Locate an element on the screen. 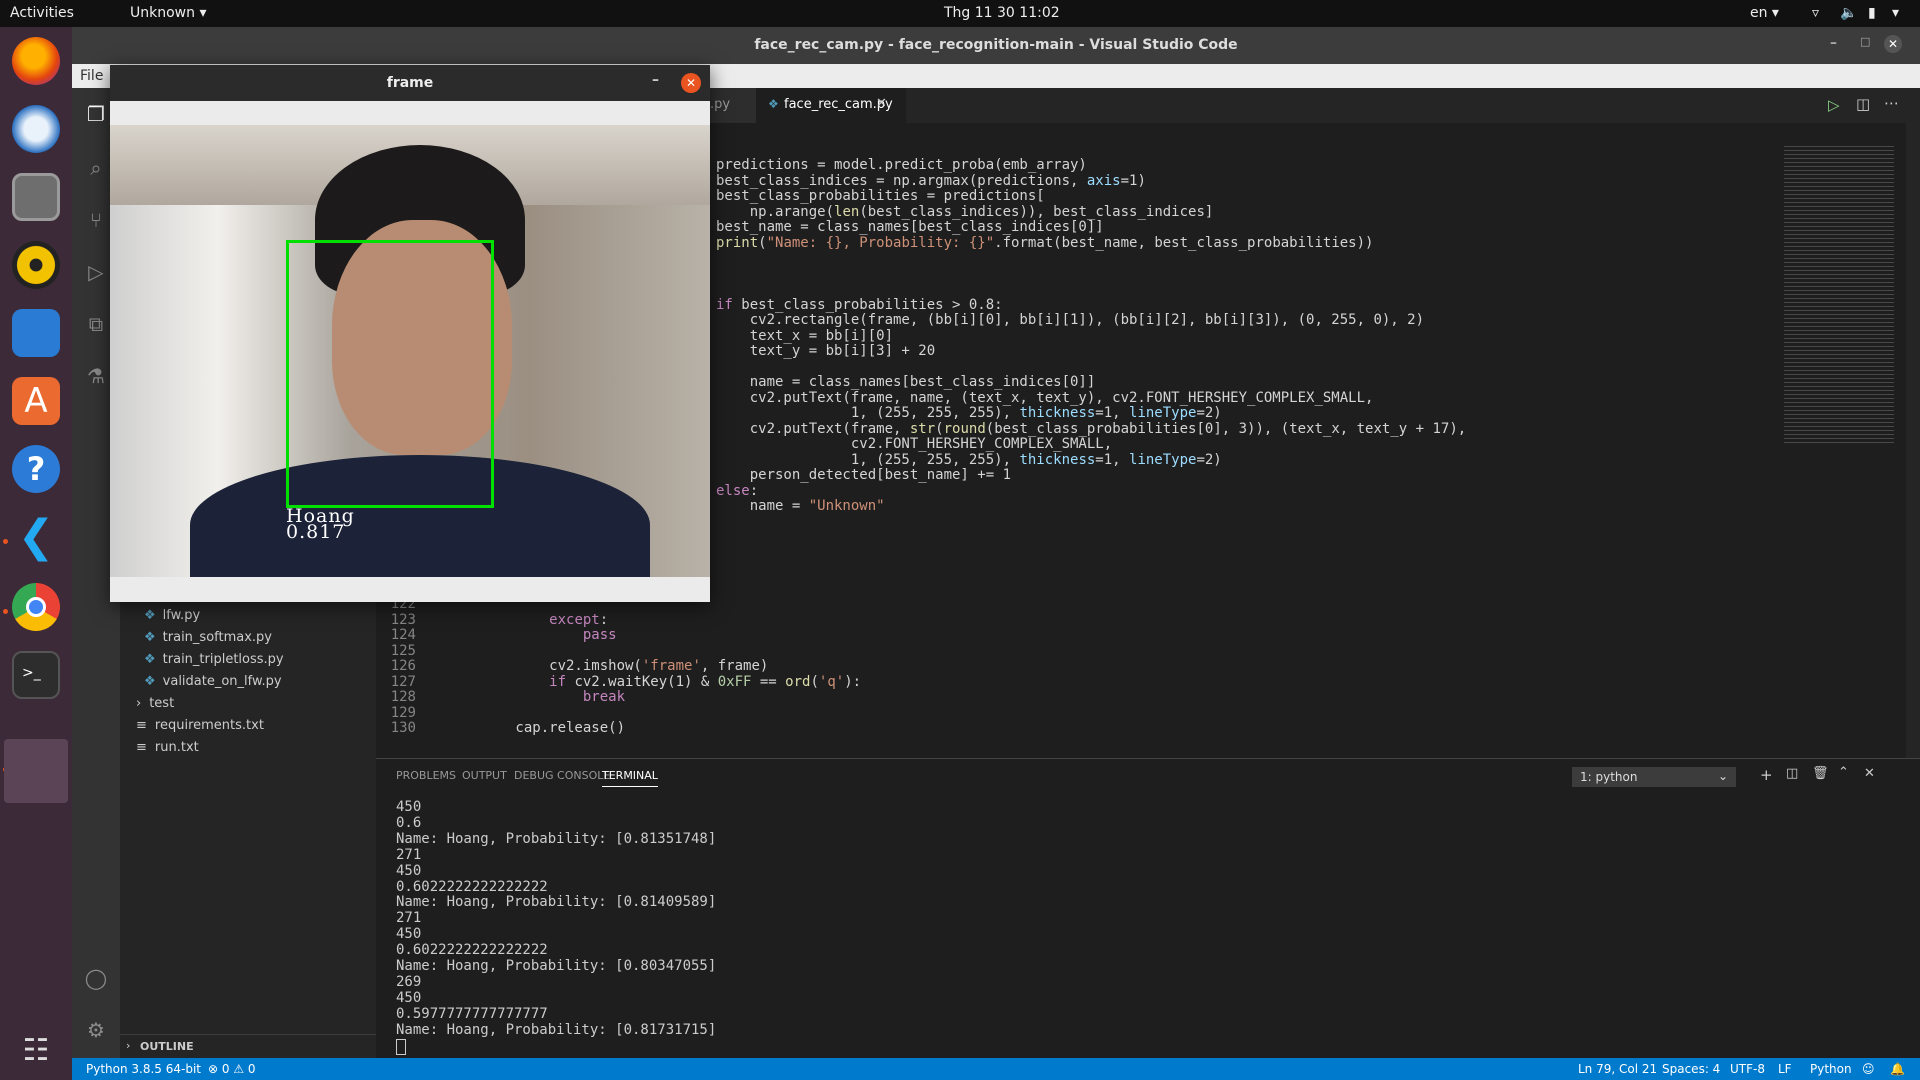 The image size is (1920, 1080). app-menu: Unknown ▾ is located at coordinates (168, 13).